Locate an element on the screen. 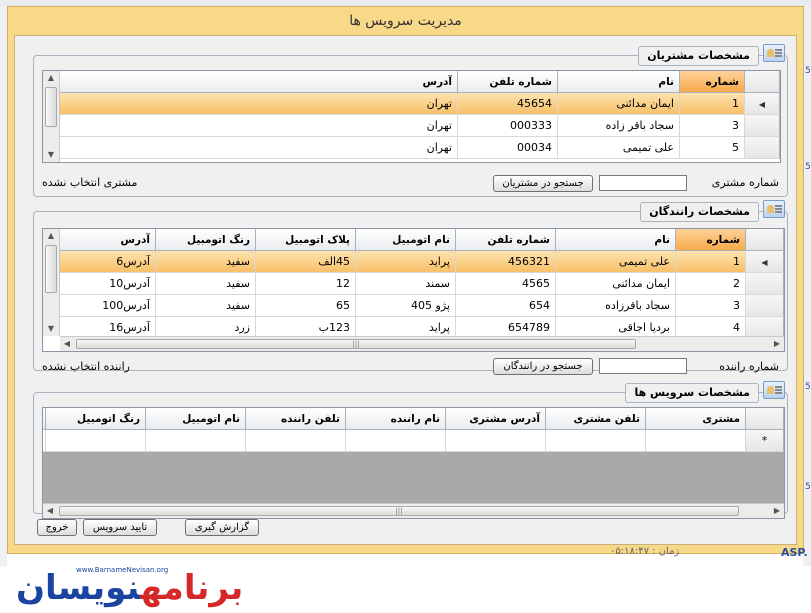  cell-customer is located at coordinates (696, 441).